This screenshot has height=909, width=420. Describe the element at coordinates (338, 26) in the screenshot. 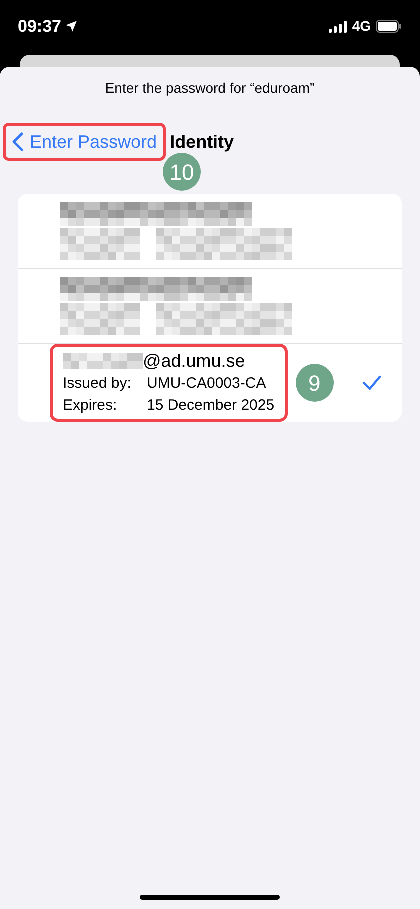

I see `signal-icon` at that location.